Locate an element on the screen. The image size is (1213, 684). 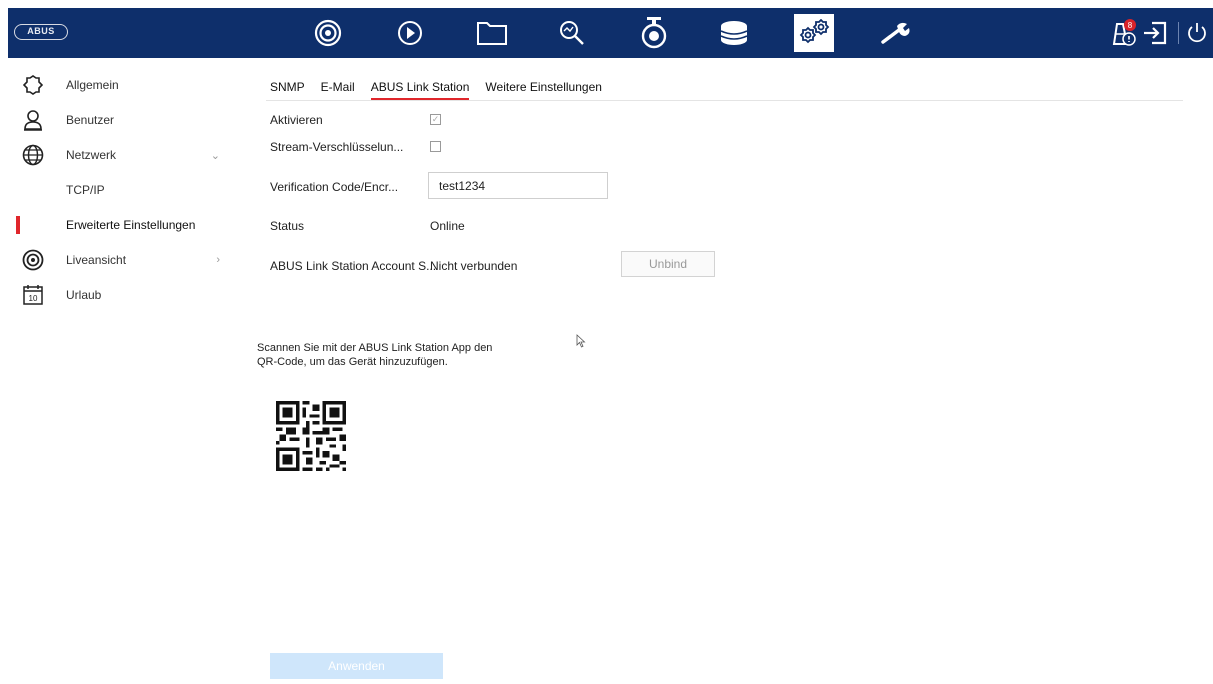
selected-marker is located at coordinates (18, 225).